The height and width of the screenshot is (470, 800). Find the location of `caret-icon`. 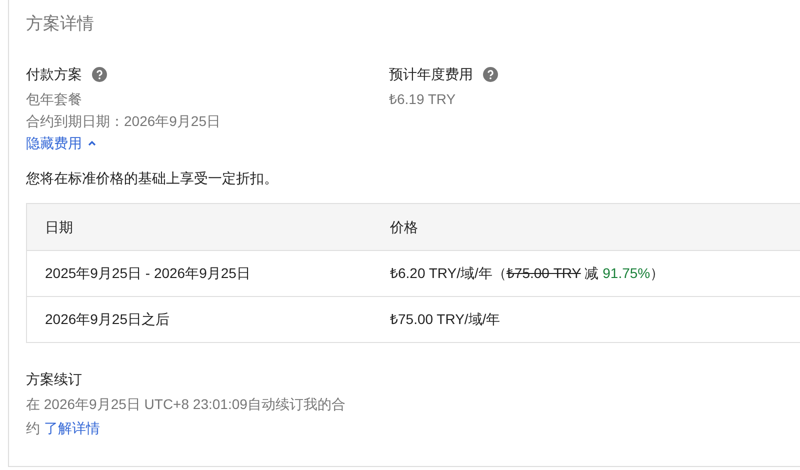

caret-icon is located at coordinates (92, 143).